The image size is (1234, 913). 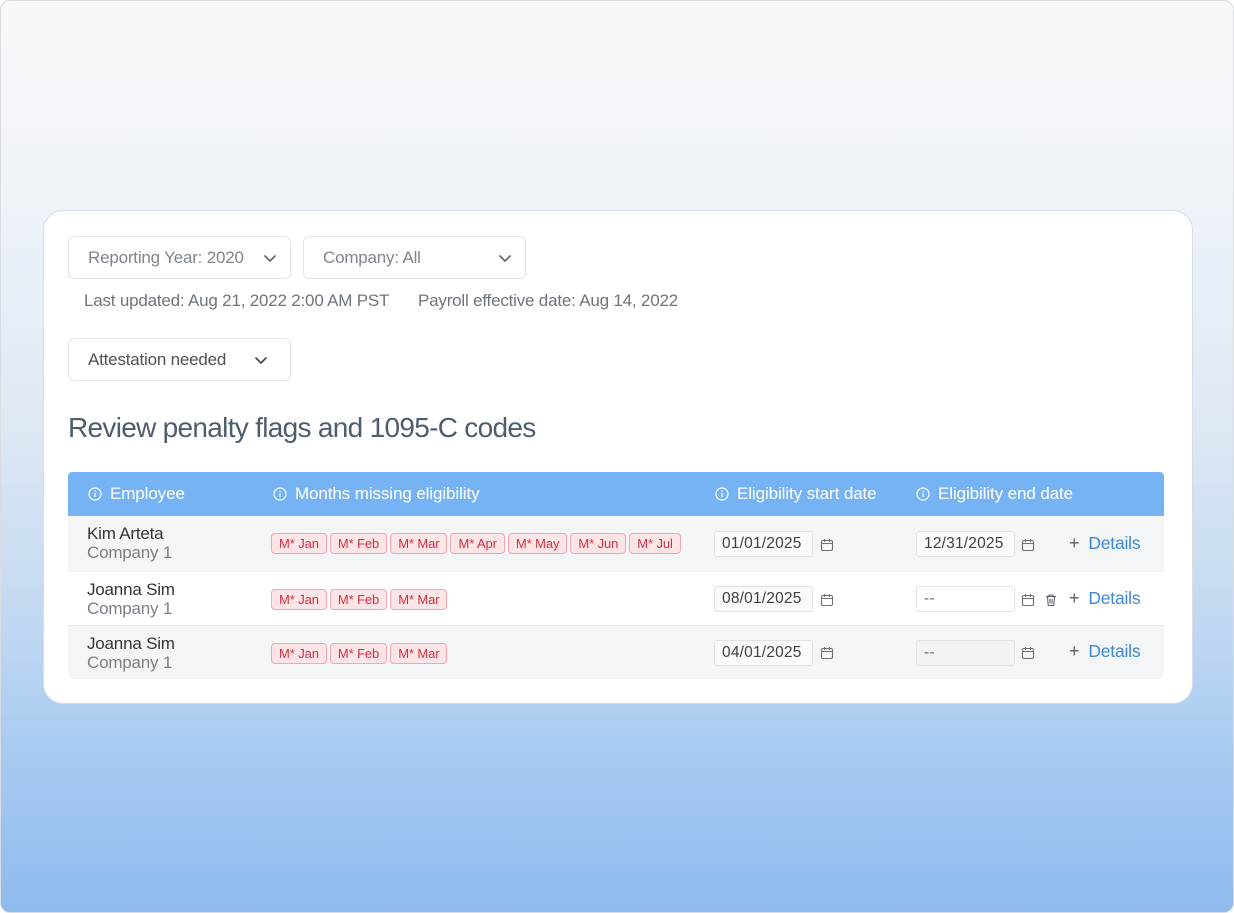 I want to click on reporting-year-select: Reporting Year: 2020, so click(x=179, y=257).